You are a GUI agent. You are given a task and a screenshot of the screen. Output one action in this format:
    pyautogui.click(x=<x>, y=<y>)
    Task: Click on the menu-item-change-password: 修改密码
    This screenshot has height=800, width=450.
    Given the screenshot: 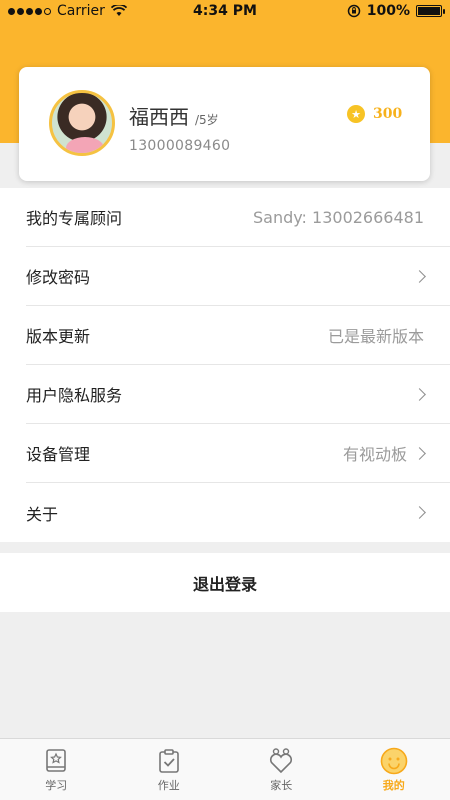 What is the action you would take?
    pyautogui.click(x=238, y=276)
    